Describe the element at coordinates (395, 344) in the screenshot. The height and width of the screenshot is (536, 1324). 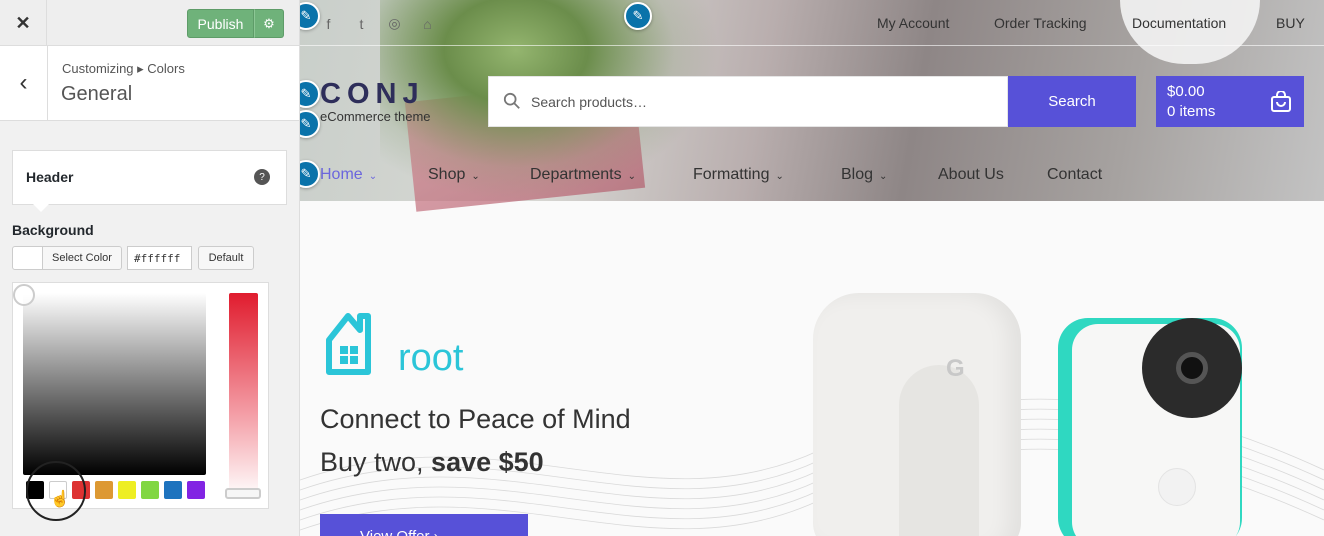
I see `root-brand-logo: root` at that location.